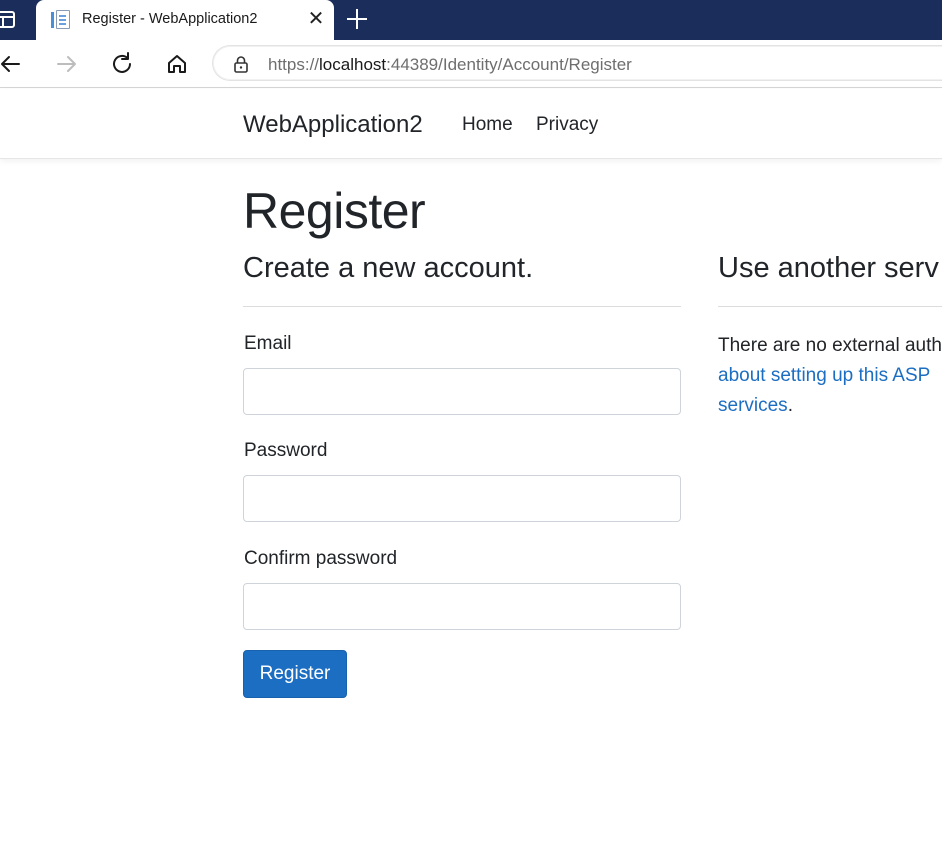  I want to click on register-submit-button: Register, so click(295, 674).